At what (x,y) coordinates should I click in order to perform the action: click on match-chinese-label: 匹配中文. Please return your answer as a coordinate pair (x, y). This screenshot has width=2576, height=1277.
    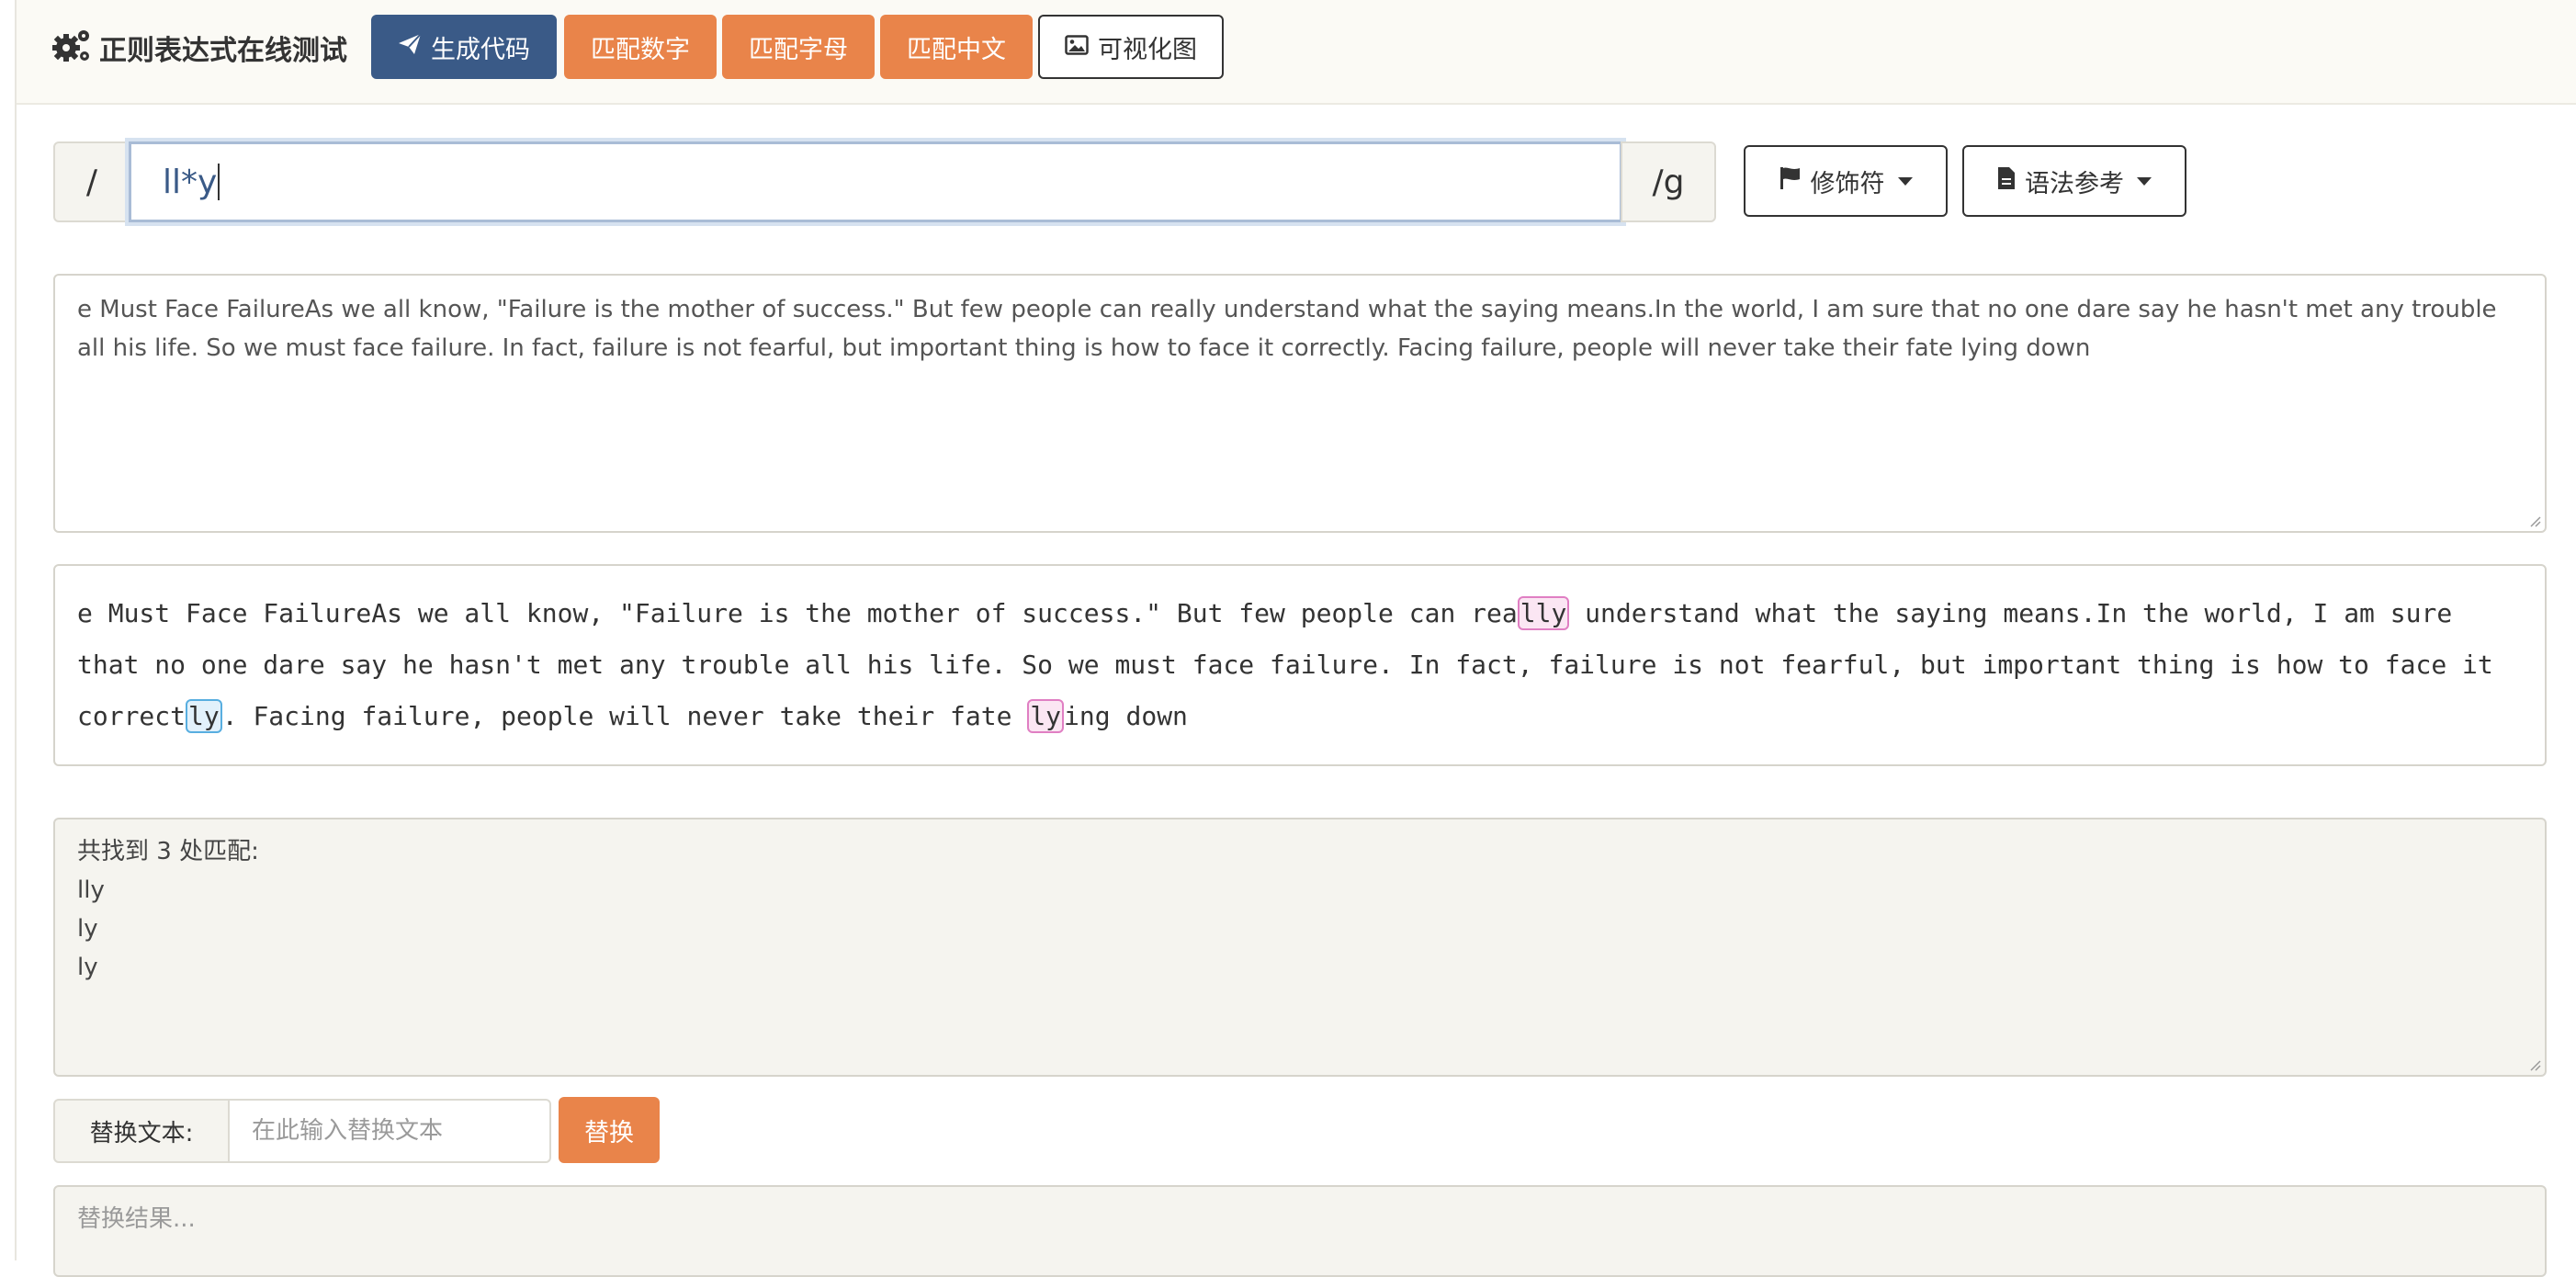
    Looking at the image, I should click on (956, 50).